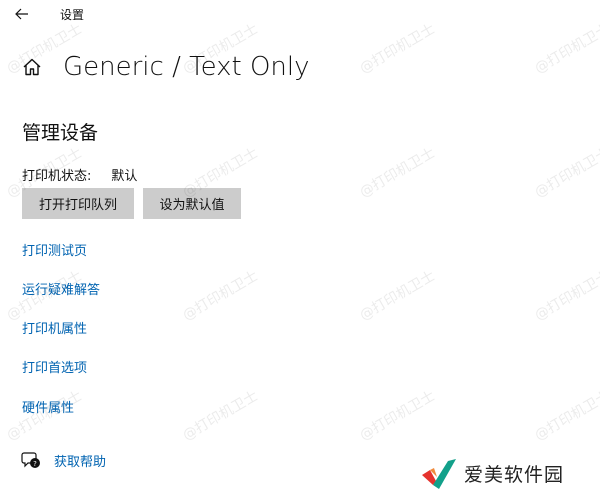 The image size is (600, 500). What do you see at coordinates (31, 460) in the screenshot?
I see `help-chat-icon: ?` at bounding box center [31, 460].